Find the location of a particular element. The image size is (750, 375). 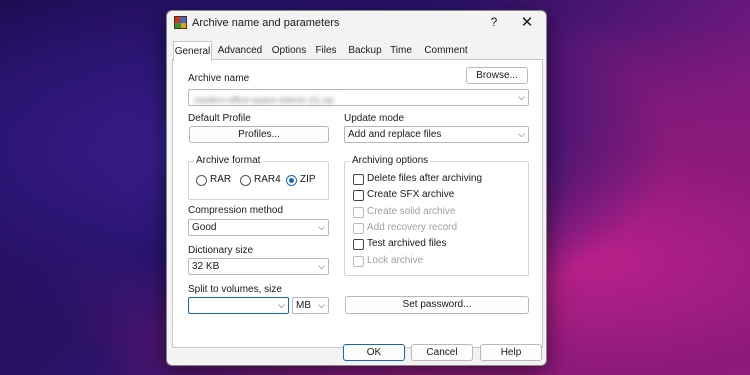

checkbox-solid-archive is located at coordinates (358, 212).